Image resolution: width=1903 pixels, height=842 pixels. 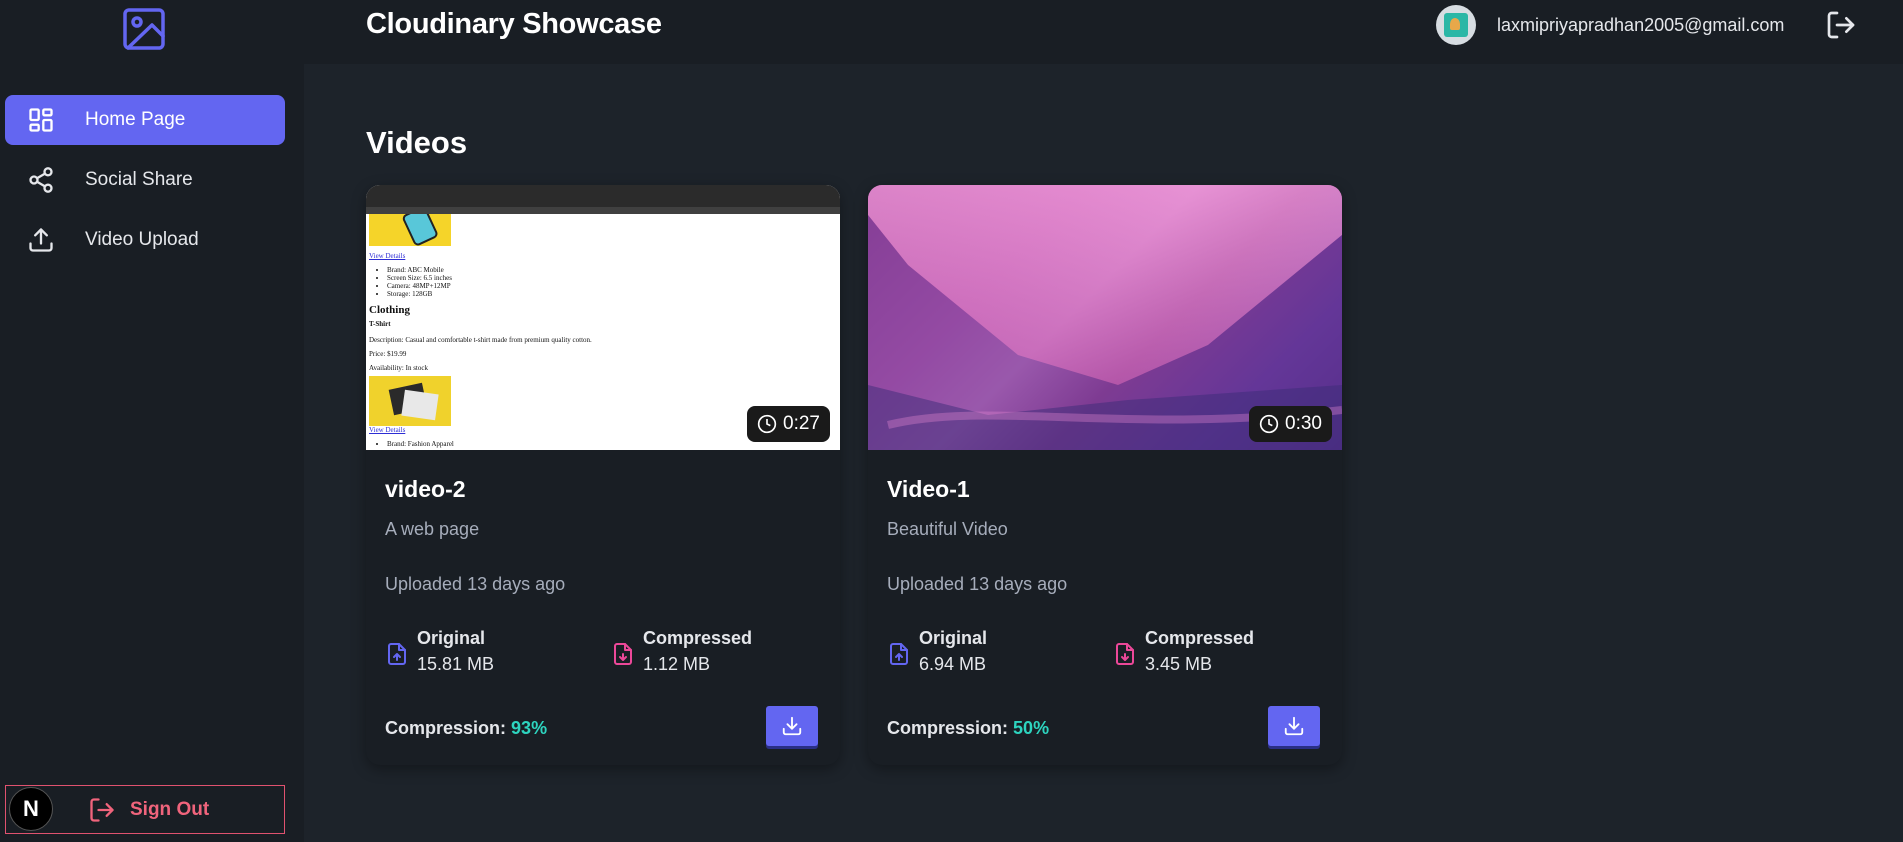 I want to click on compression-percent: 93%, so click(x=529, y=728).